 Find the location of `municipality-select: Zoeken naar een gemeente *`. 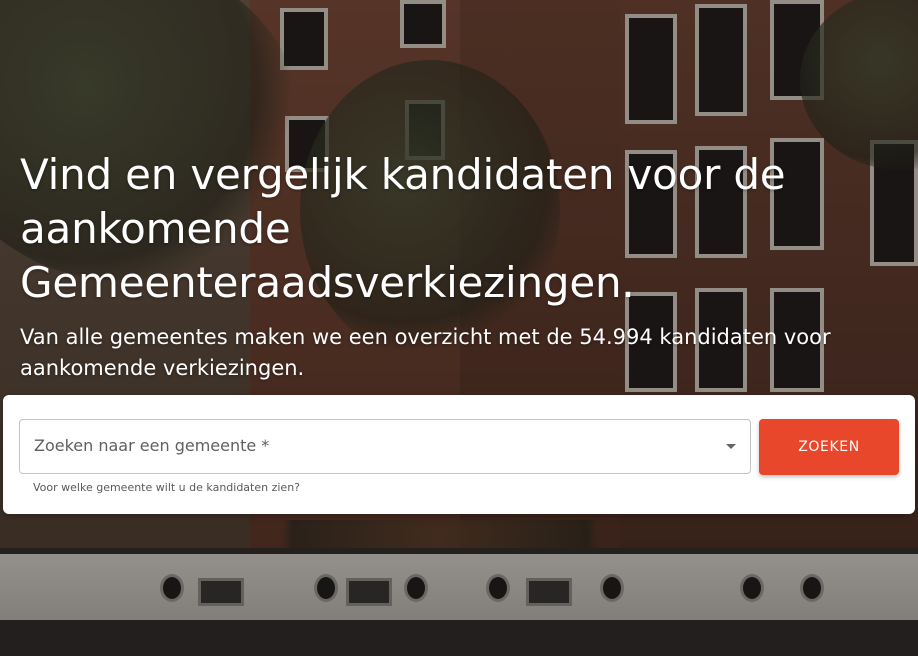

municipality-select: Zoeken naar een gemeente * is located at coordinates (385, 446).